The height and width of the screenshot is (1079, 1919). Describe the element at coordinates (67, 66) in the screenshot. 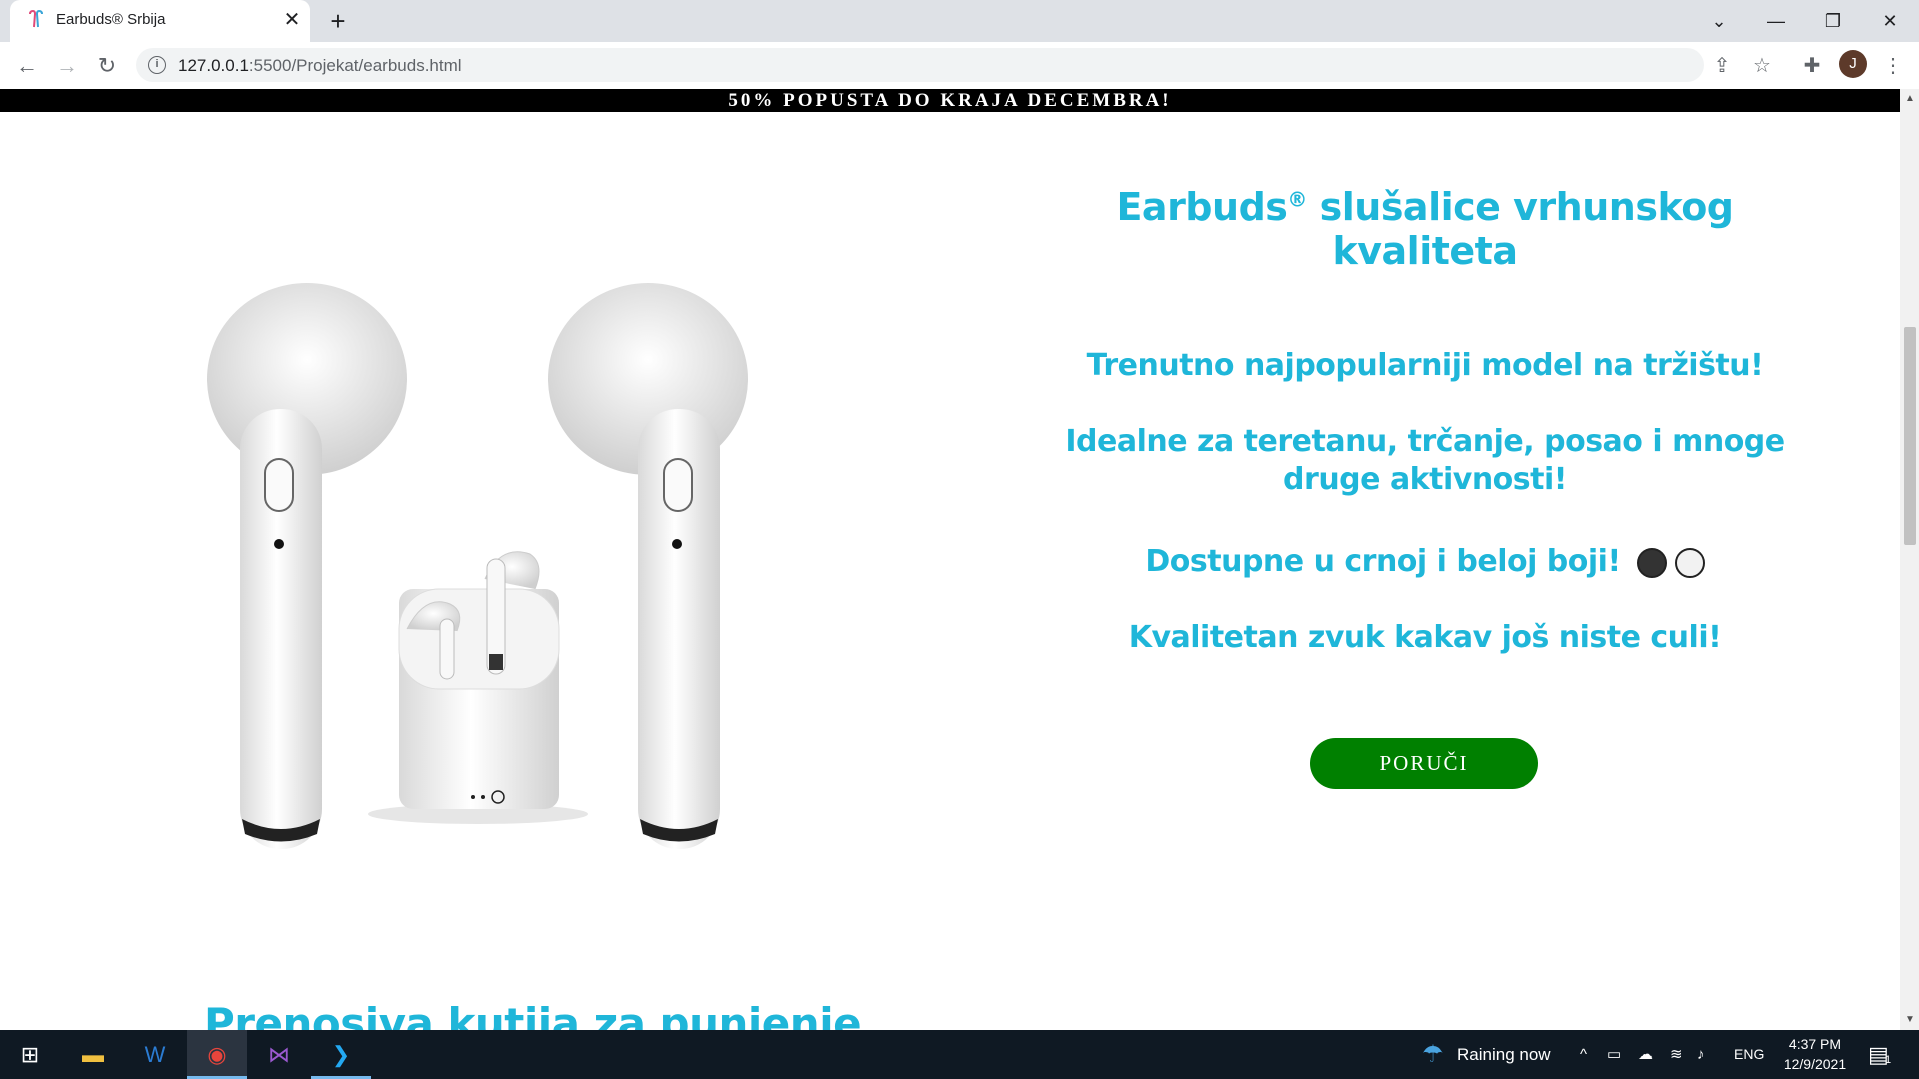

I see `forward-button: →` at that location.